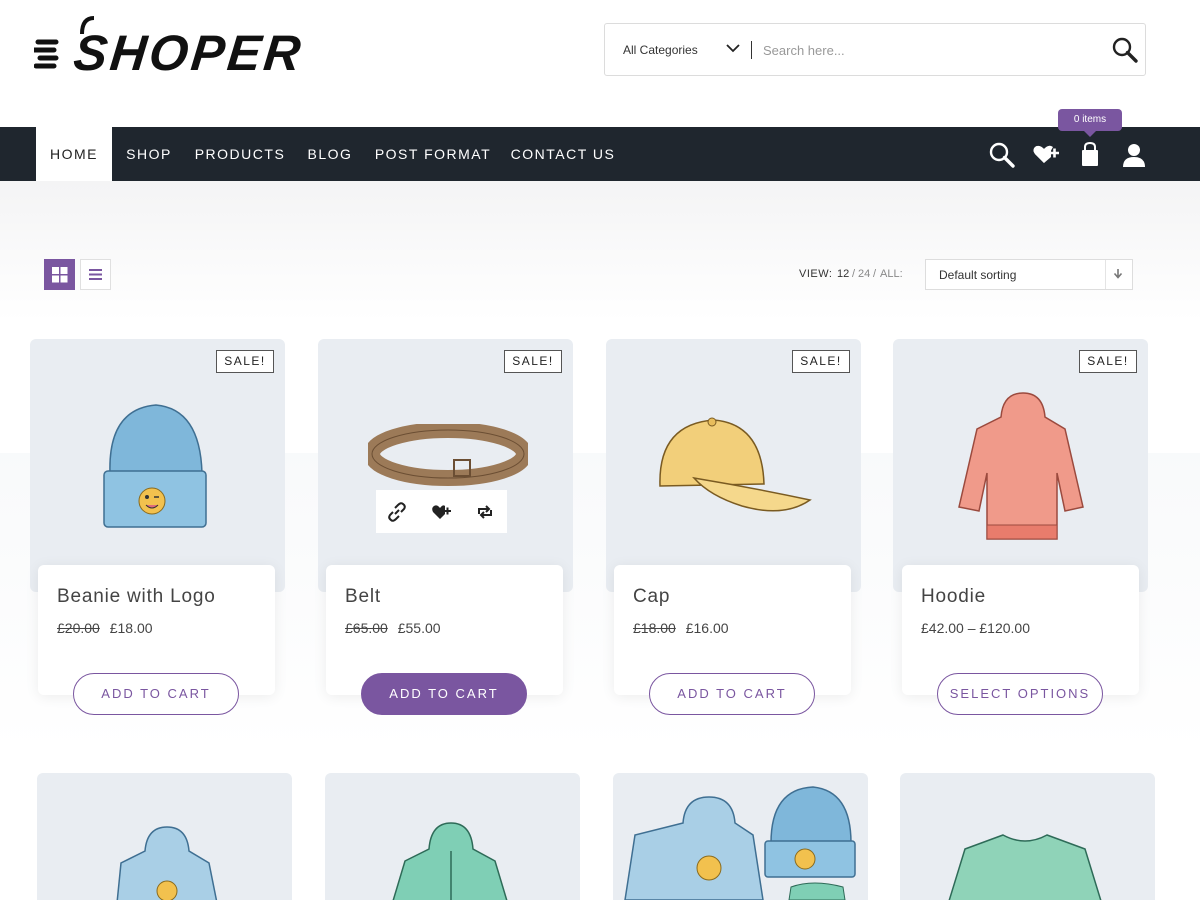 The width and height of the screenshot is (1200, 900). Describe the element at coordinates (74, 154) in the screenshot. I see `nav-item-home: HOME` at that location.